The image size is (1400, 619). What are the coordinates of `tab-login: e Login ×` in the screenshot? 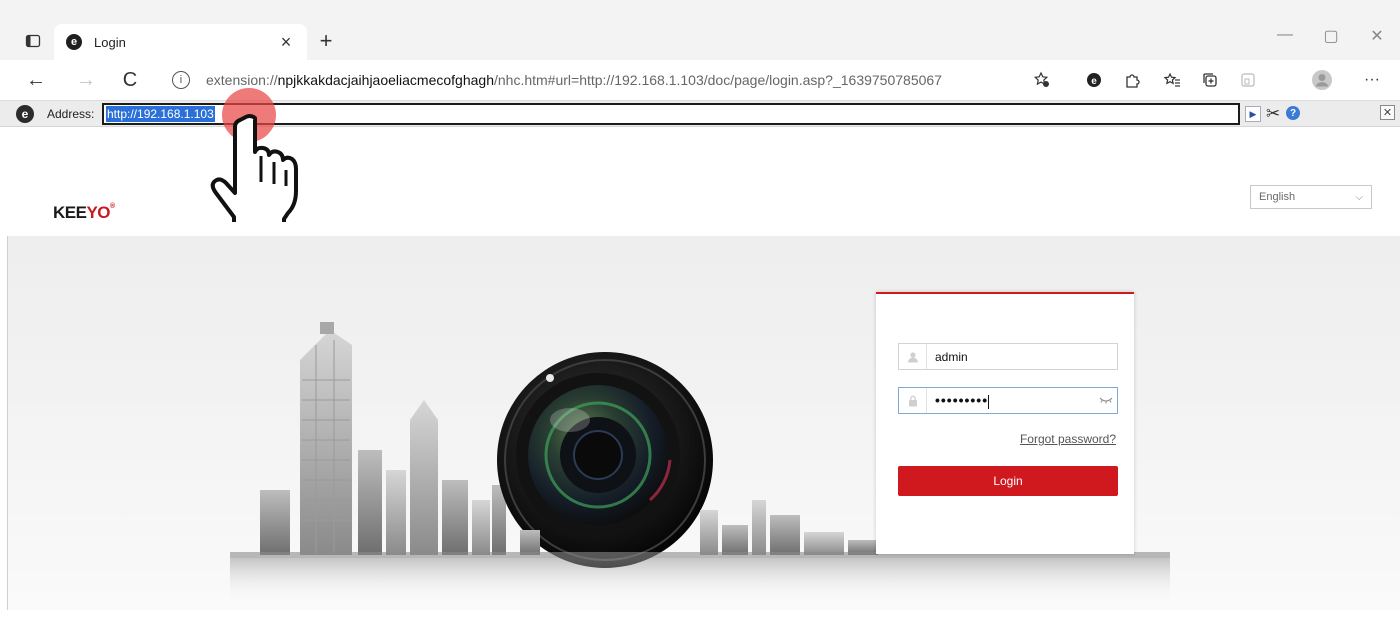 It's located at (180, 42).